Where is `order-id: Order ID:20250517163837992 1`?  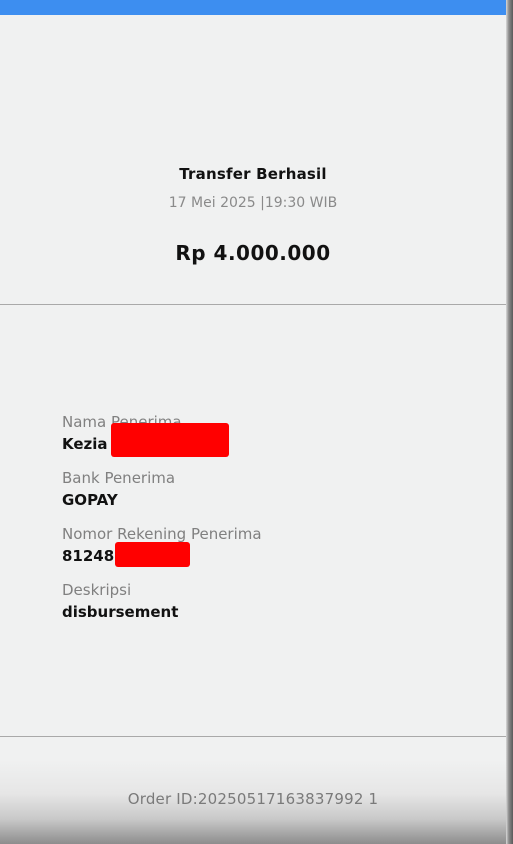 order-id: Order ID:20250517163837992 1 is located at coordinates (253, 799).